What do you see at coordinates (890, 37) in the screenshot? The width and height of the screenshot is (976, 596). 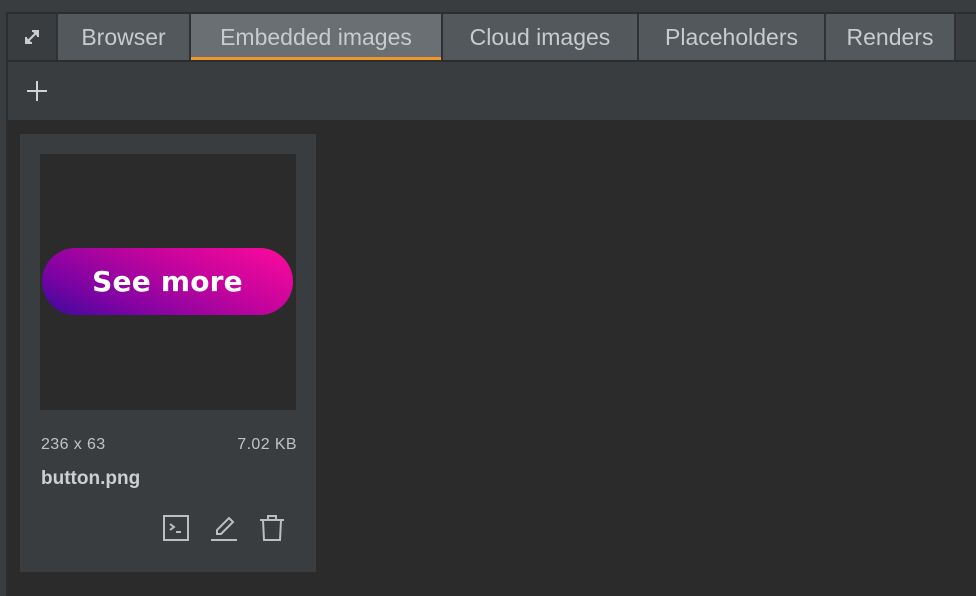 I see `tab-renders: Renders` at bounding box center [890, 37].